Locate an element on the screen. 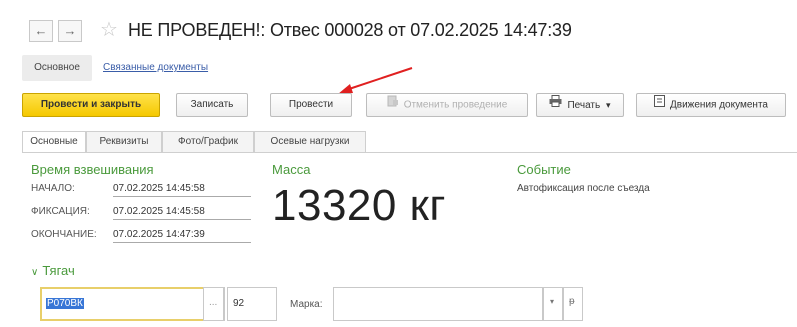 The height and width of the screenshot is (327, 797). tab-main: Основные is located at coordinates (54, 142).